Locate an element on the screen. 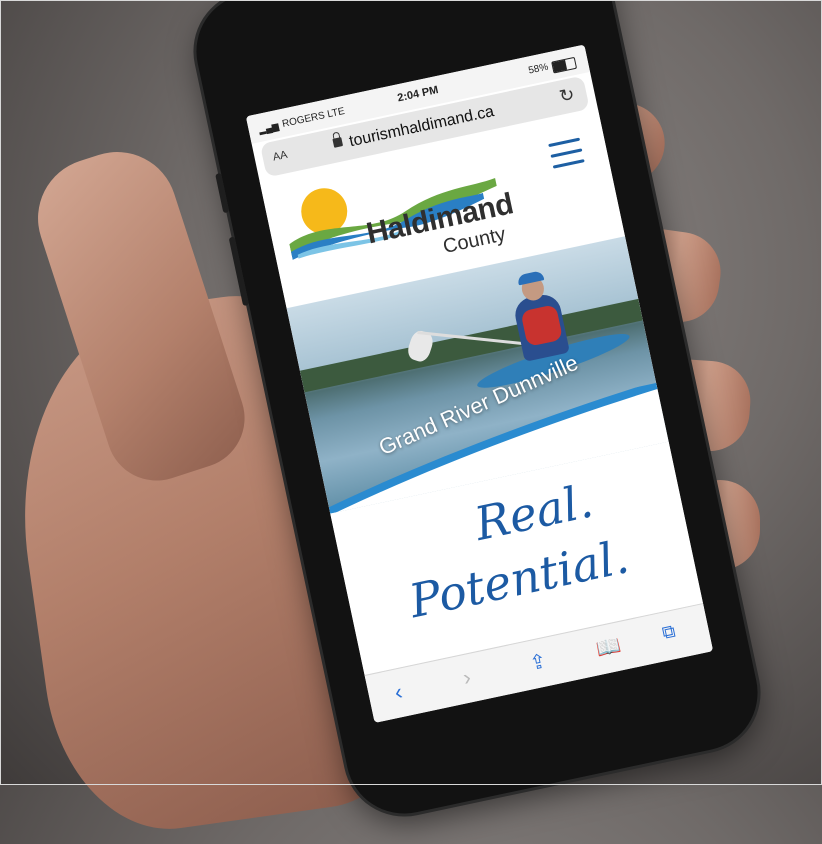 The image size is (822, 844). menu-icon is located at coordinates (566, 153).